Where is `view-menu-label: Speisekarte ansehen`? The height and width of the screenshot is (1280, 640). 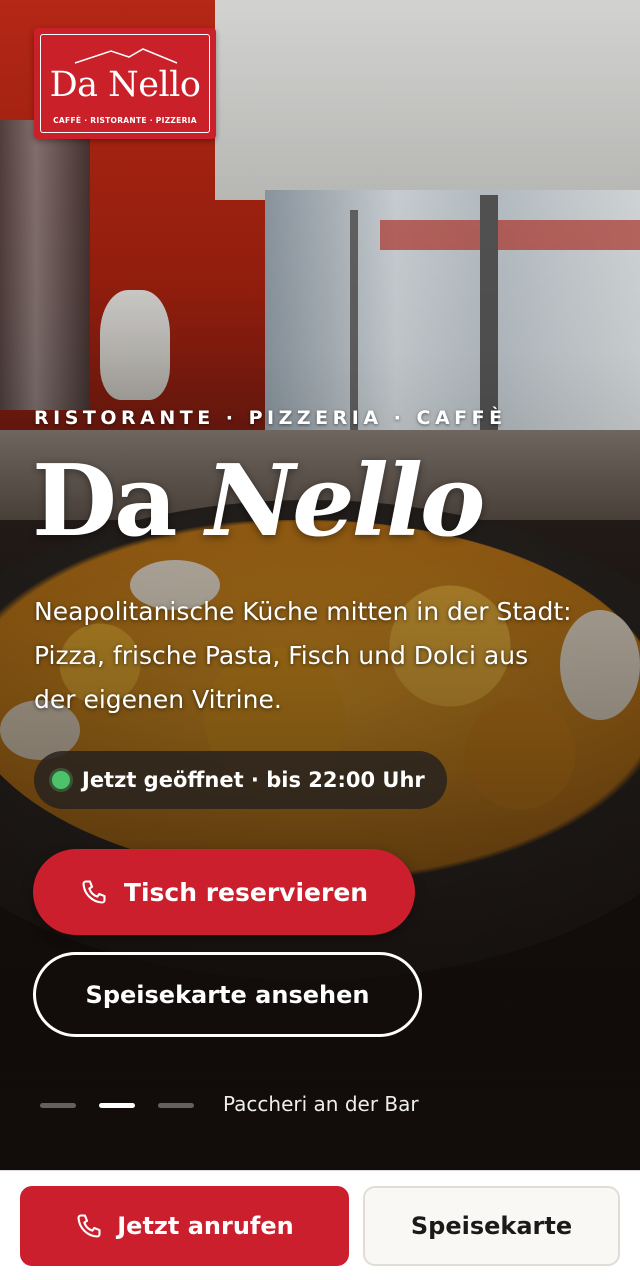
view-menu-label: Speisekarte ansehen is located at coordinates (227, 994).